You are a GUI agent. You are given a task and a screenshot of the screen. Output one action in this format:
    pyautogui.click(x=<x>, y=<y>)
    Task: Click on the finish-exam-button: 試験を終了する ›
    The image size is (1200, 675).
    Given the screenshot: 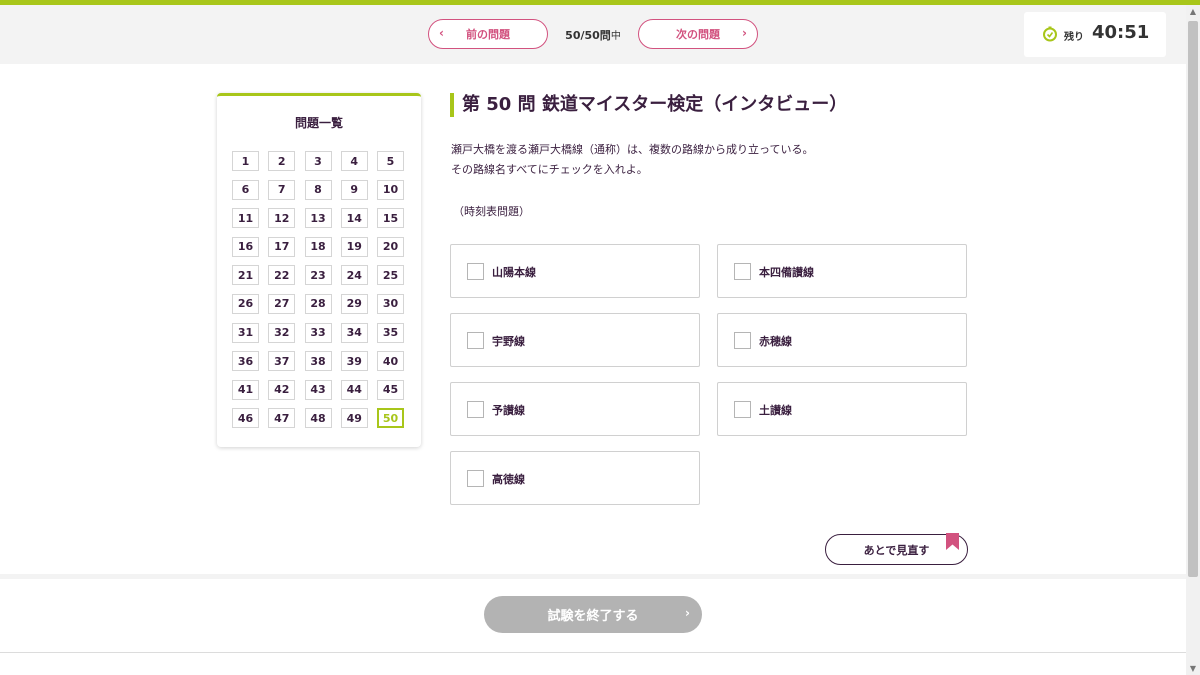 What is the action you would take?
    pyautogui.click(x=593, y=614)
    